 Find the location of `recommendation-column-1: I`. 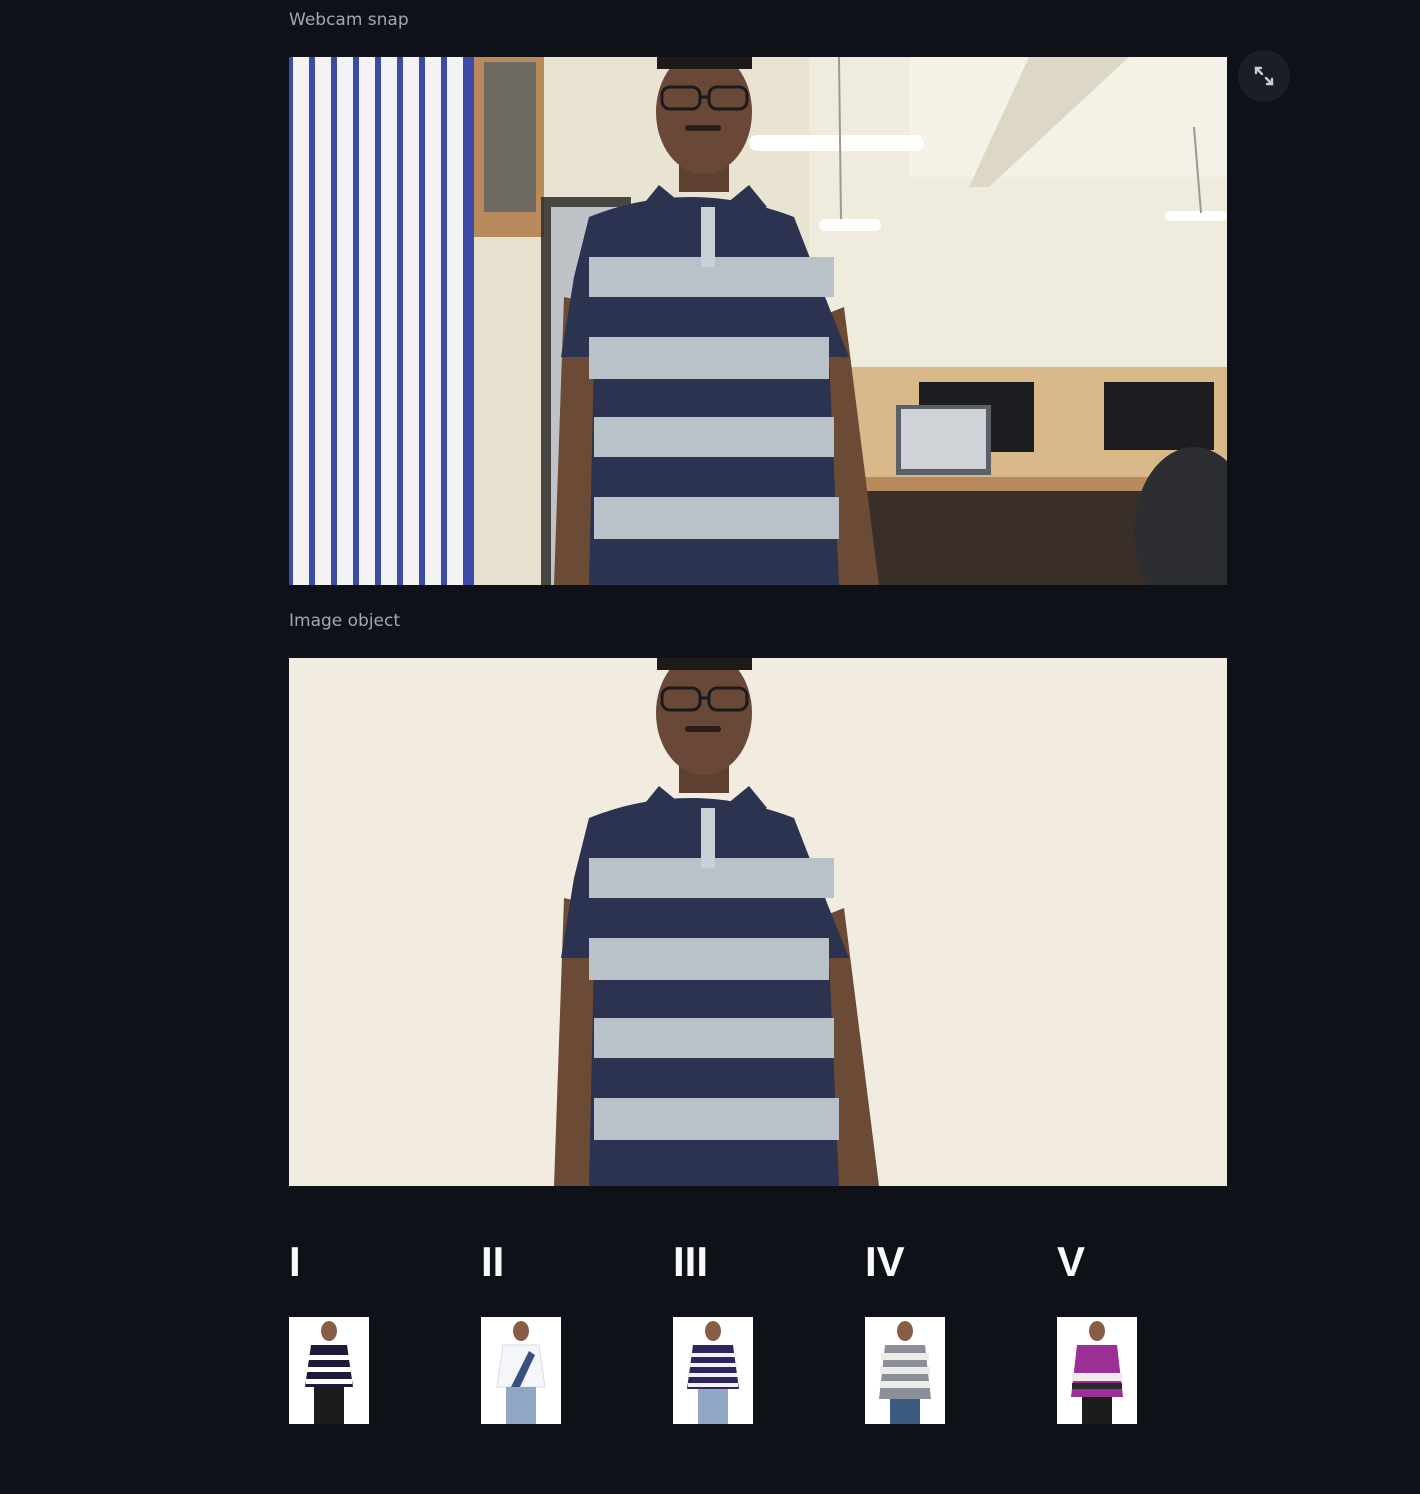

recommendation-column-1: I is located at coordinates (359, 1330).